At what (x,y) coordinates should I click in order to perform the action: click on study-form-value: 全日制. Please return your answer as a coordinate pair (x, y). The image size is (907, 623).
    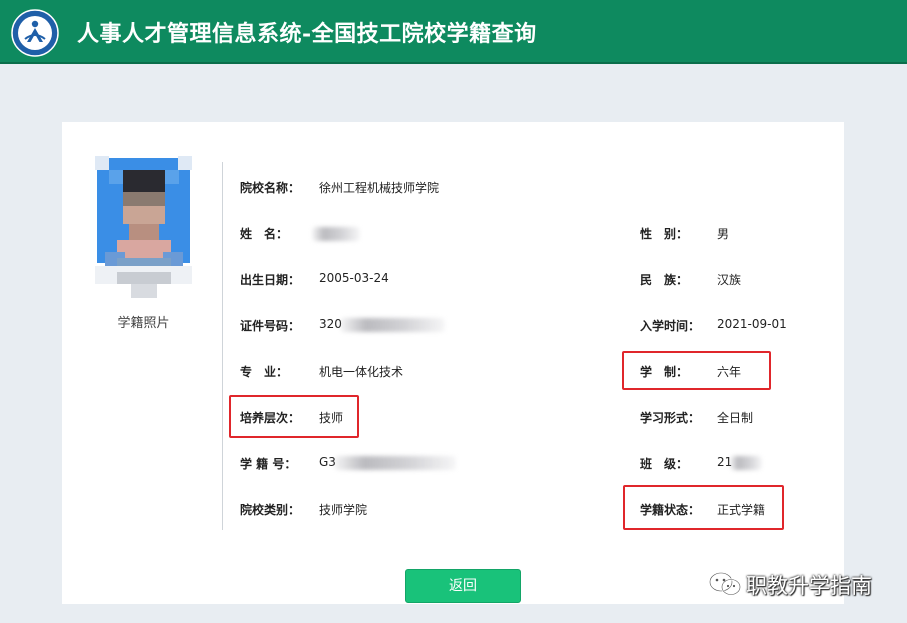
    Looking at the image, I should click on (735, 418).